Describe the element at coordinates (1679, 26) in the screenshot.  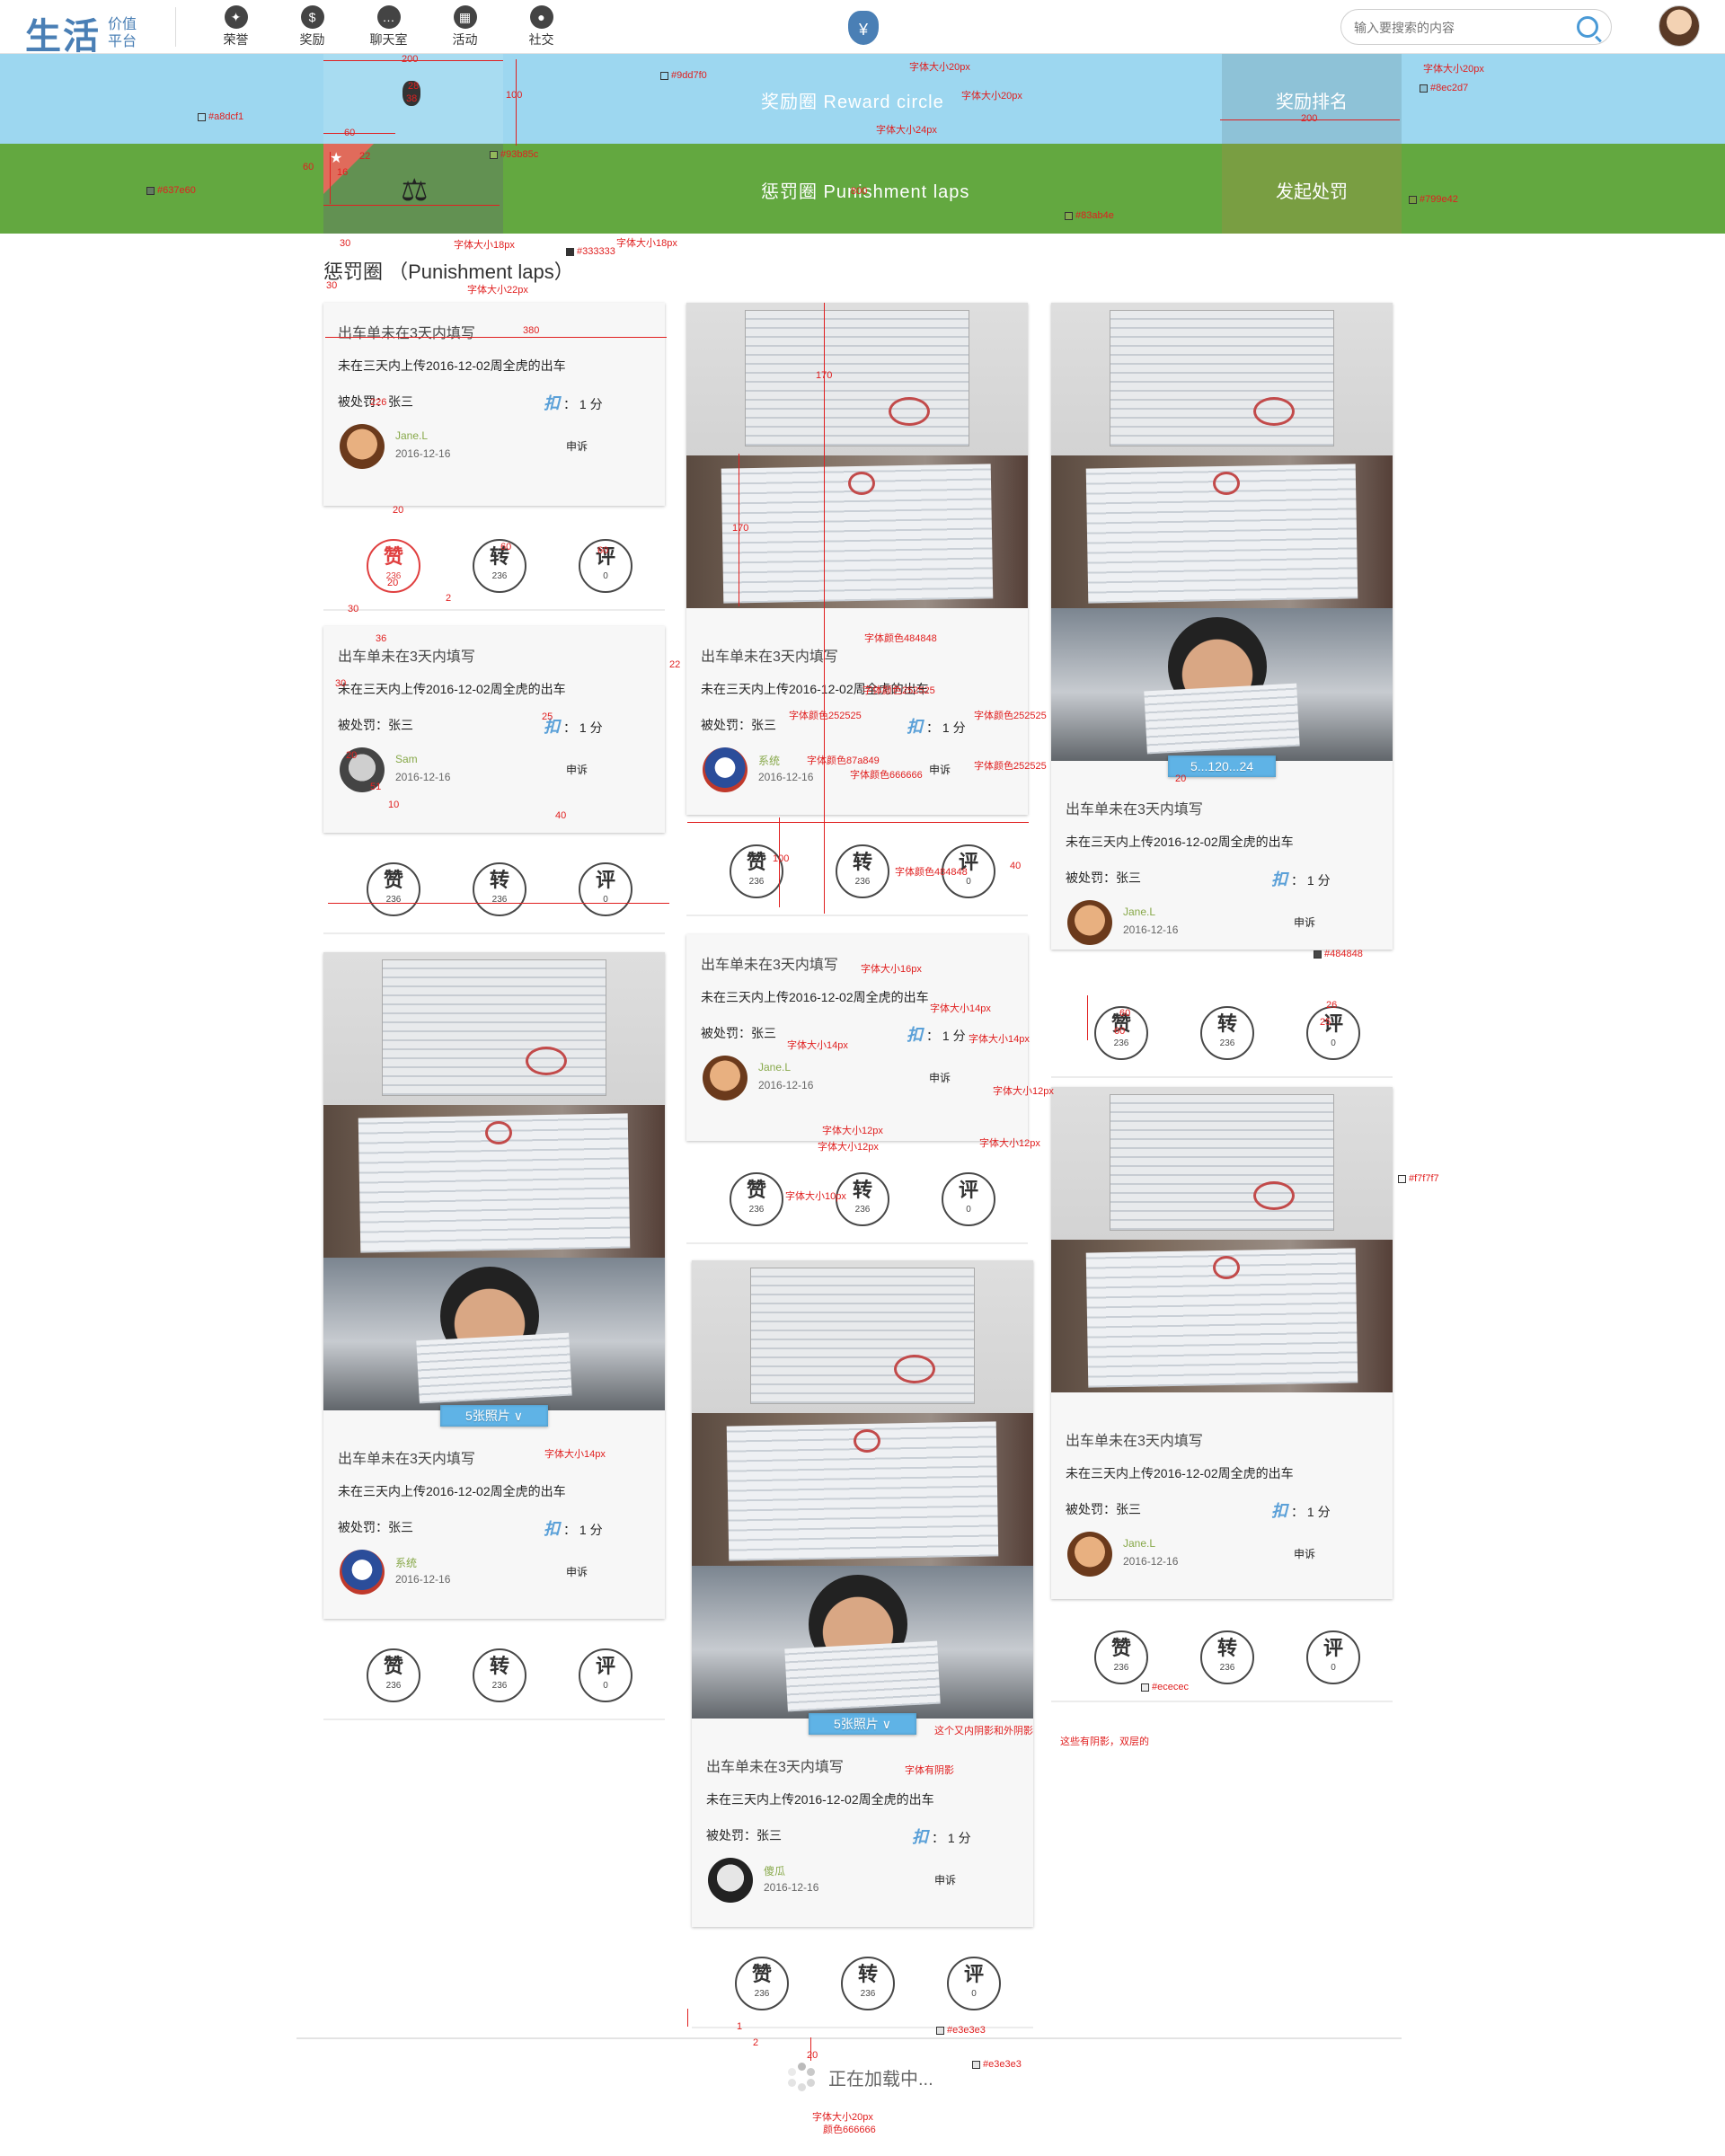
I see `user-avatar` at that location.